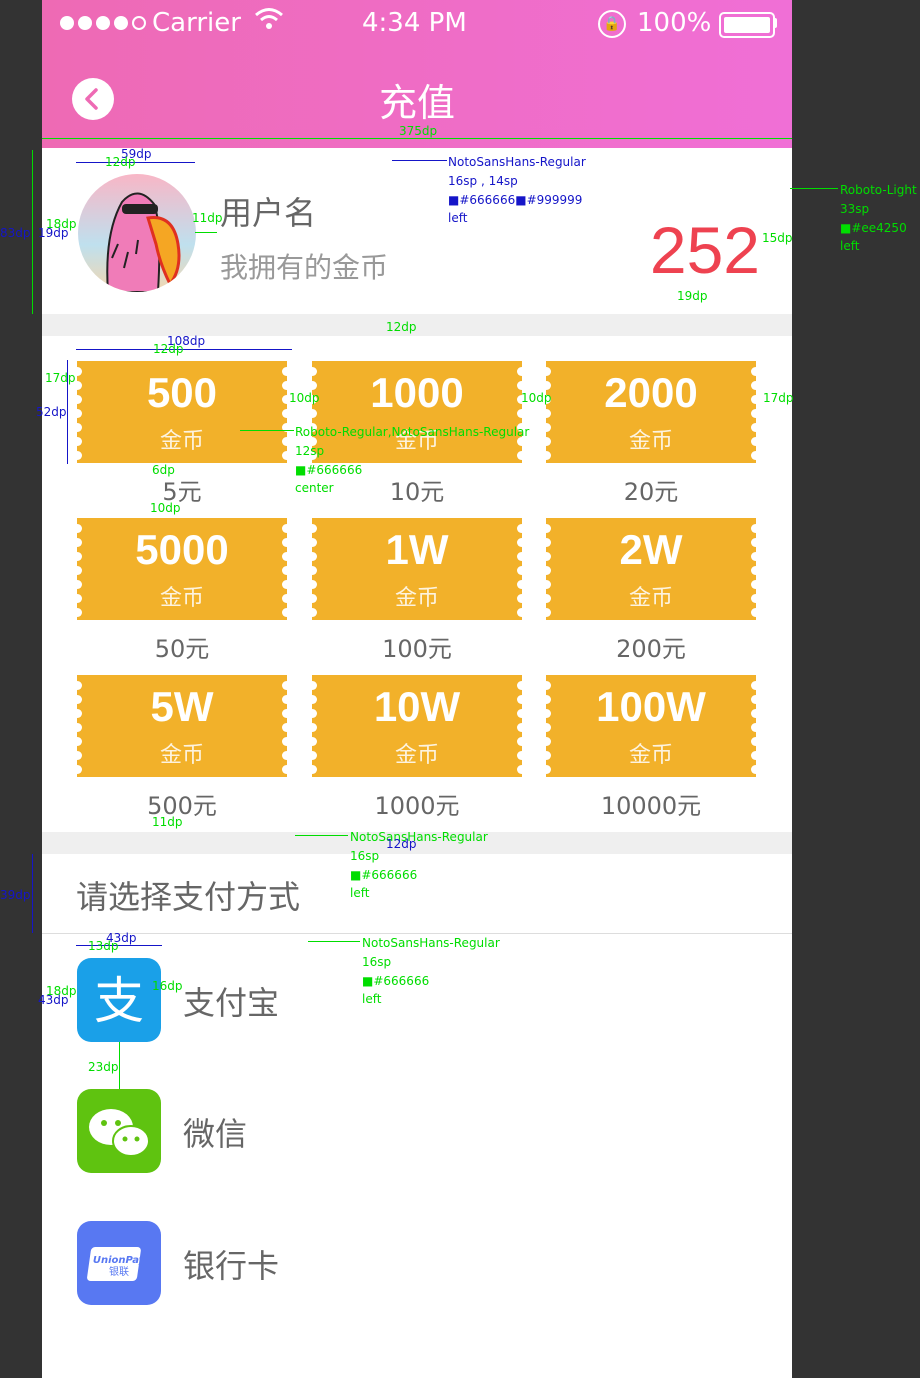  What do you see at coordinates (417, 325) in the screenshot?
I see `section-divider` at bounding box center [417, 325].